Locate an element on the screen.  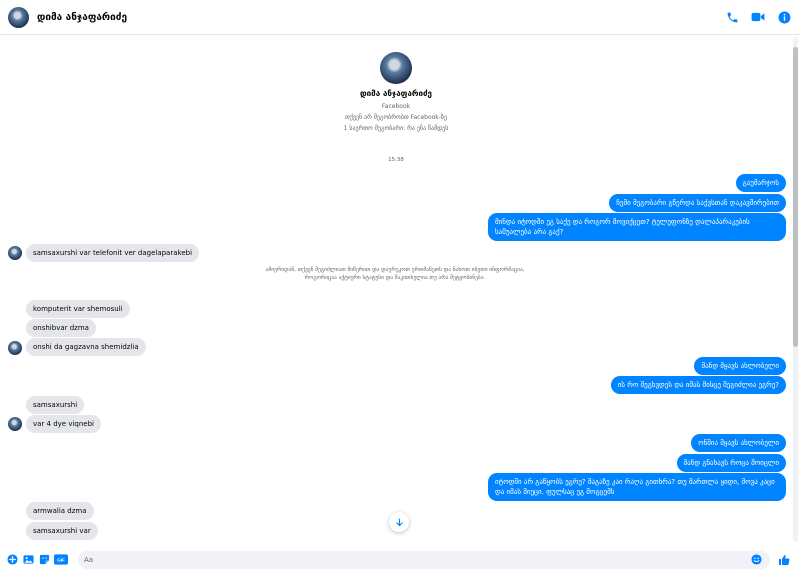
scroll-to-bottom-button is located at coordinates (399, 522).